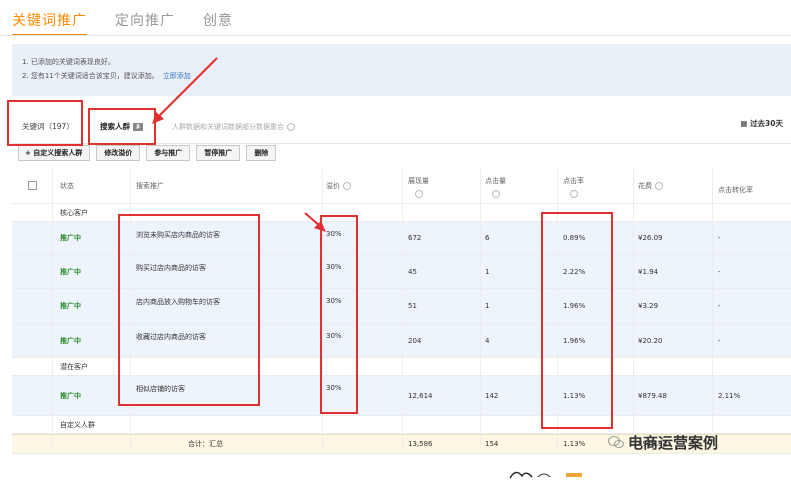 The height and width of the screenshot is (480, 791). What do you see at coordinates (729, 395) in the screenshot?
I see `cvr-value: 2.11%` at bounding box center [729, 395].